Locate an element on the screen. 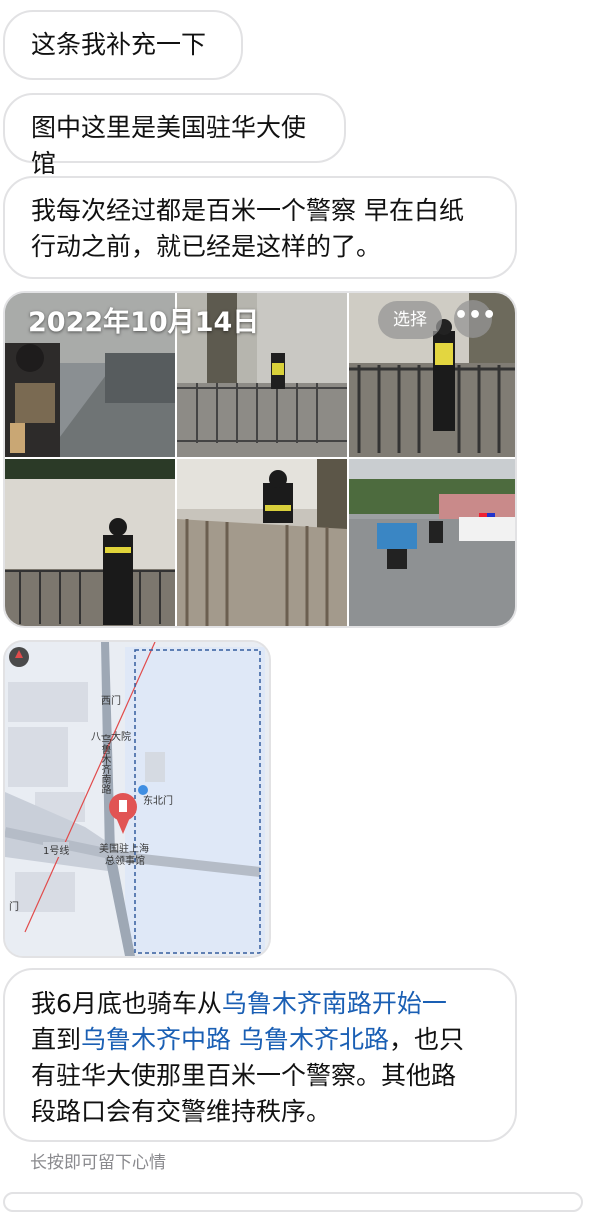  photo-guard-by-fence is located at coordinates (262, 542).